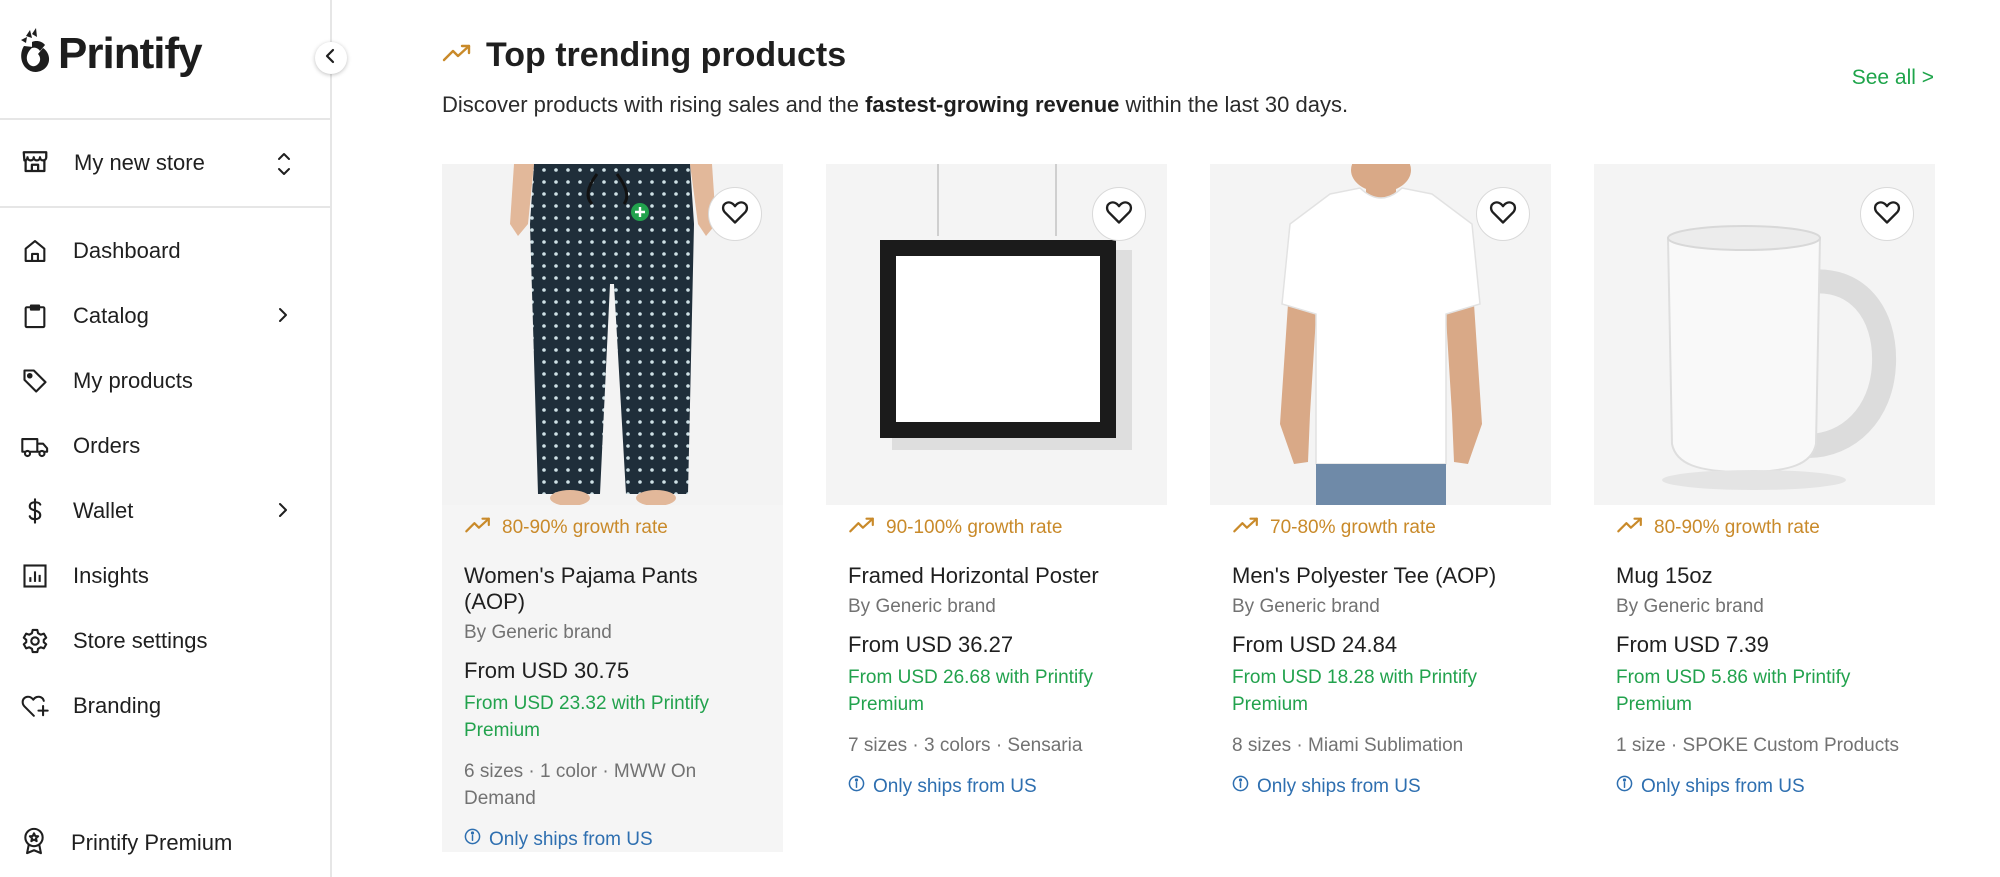 This screenshot has height=877, width=2000. I want to click on premium-price: From USD 5.86 with Printify Premium, so click(1733, 691).